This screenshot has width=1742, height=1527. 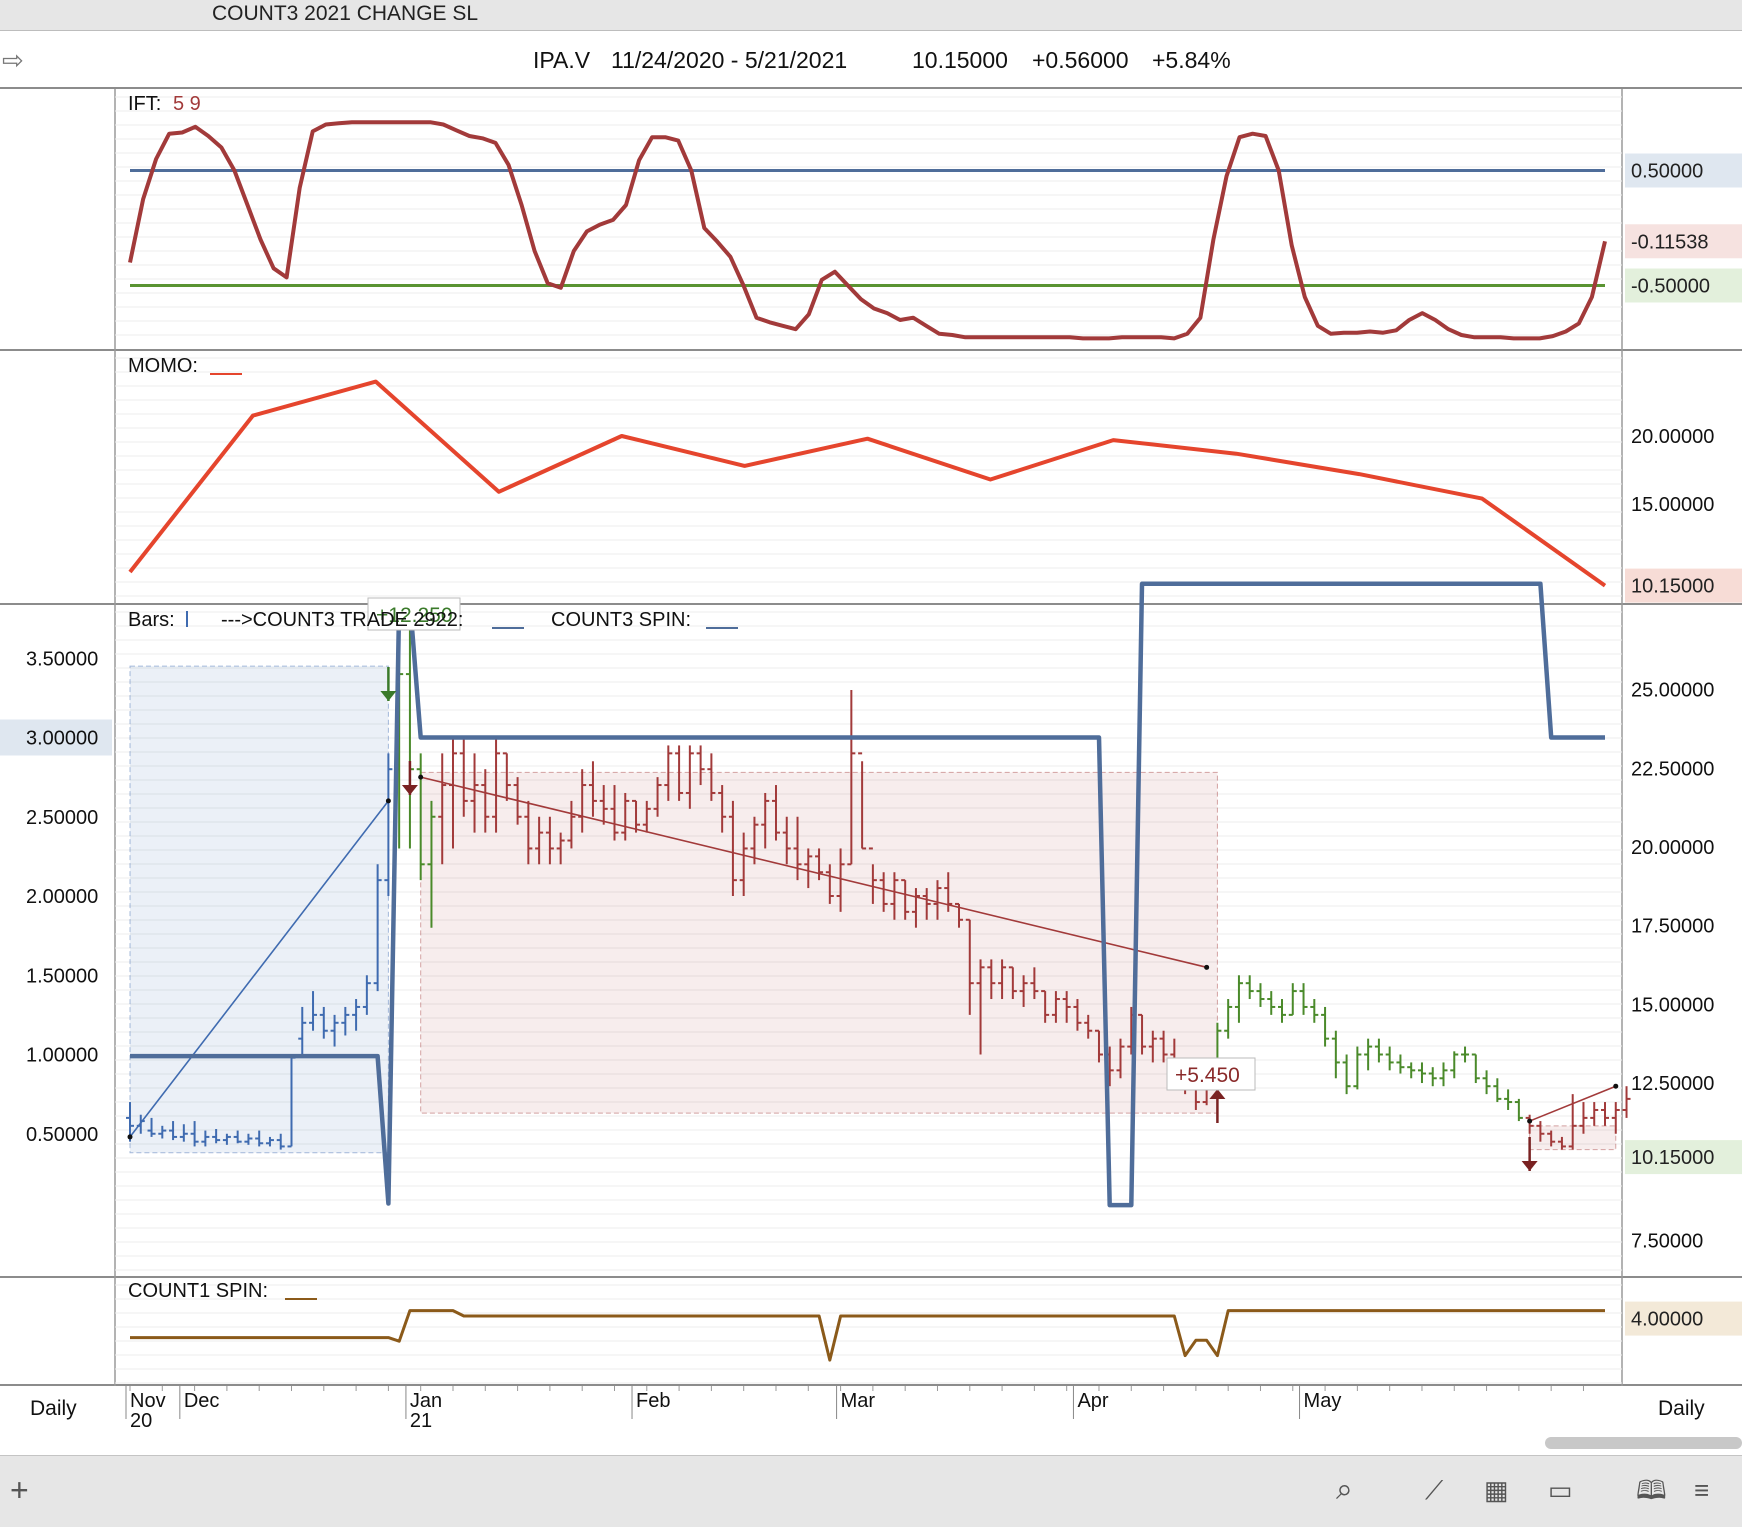 What do you see at coordinates (62, 818) in the screenshot?
I see `price-tick-label: 2.50000` at bounding box center [62, 818].